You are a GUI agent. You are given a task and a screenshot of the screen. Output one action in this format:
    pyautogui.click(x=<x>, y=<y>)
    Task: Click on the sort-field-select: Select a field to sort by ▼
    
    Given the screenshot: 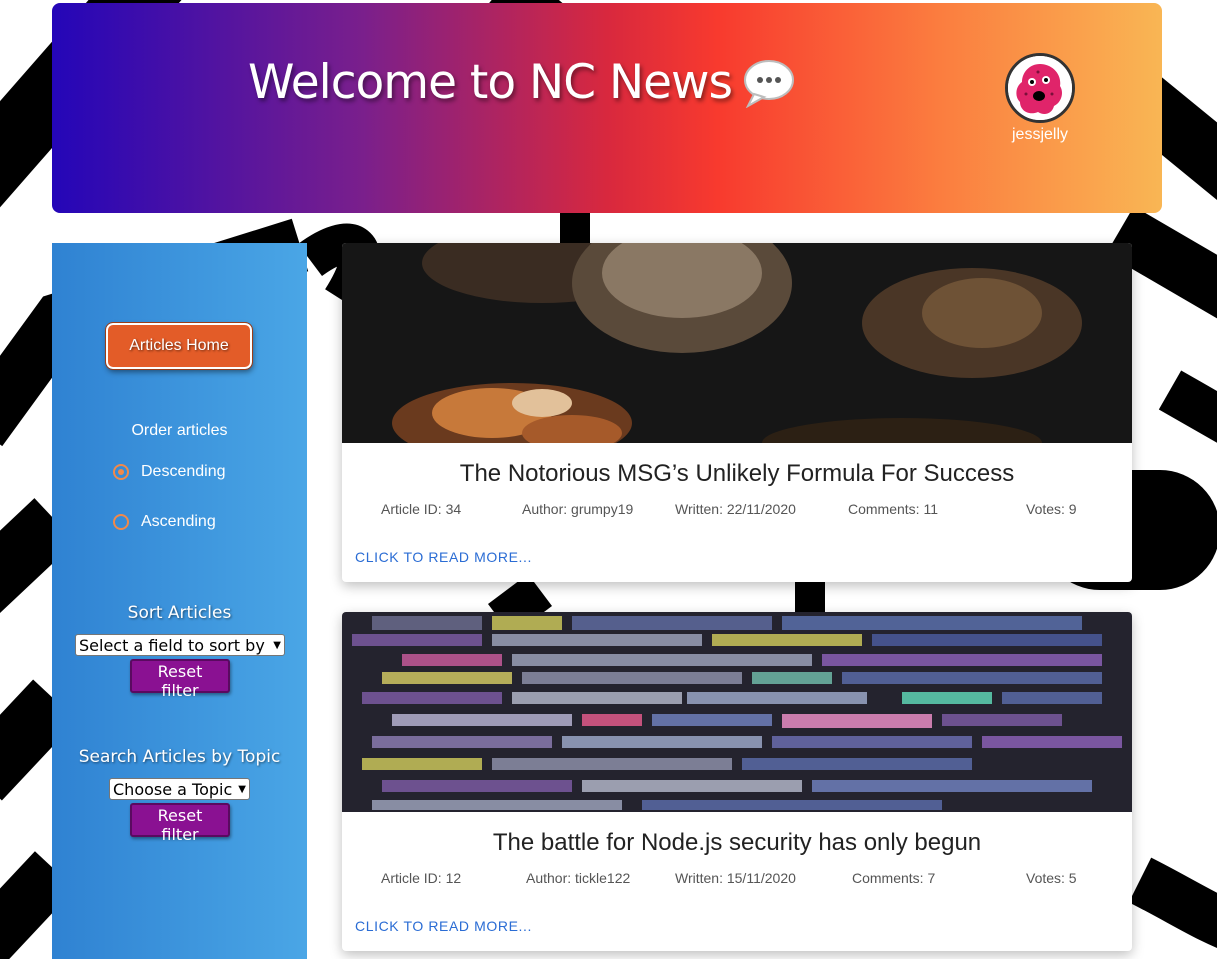 What is the action you would take?
    pyautogui.click(x=180, y=645)
    